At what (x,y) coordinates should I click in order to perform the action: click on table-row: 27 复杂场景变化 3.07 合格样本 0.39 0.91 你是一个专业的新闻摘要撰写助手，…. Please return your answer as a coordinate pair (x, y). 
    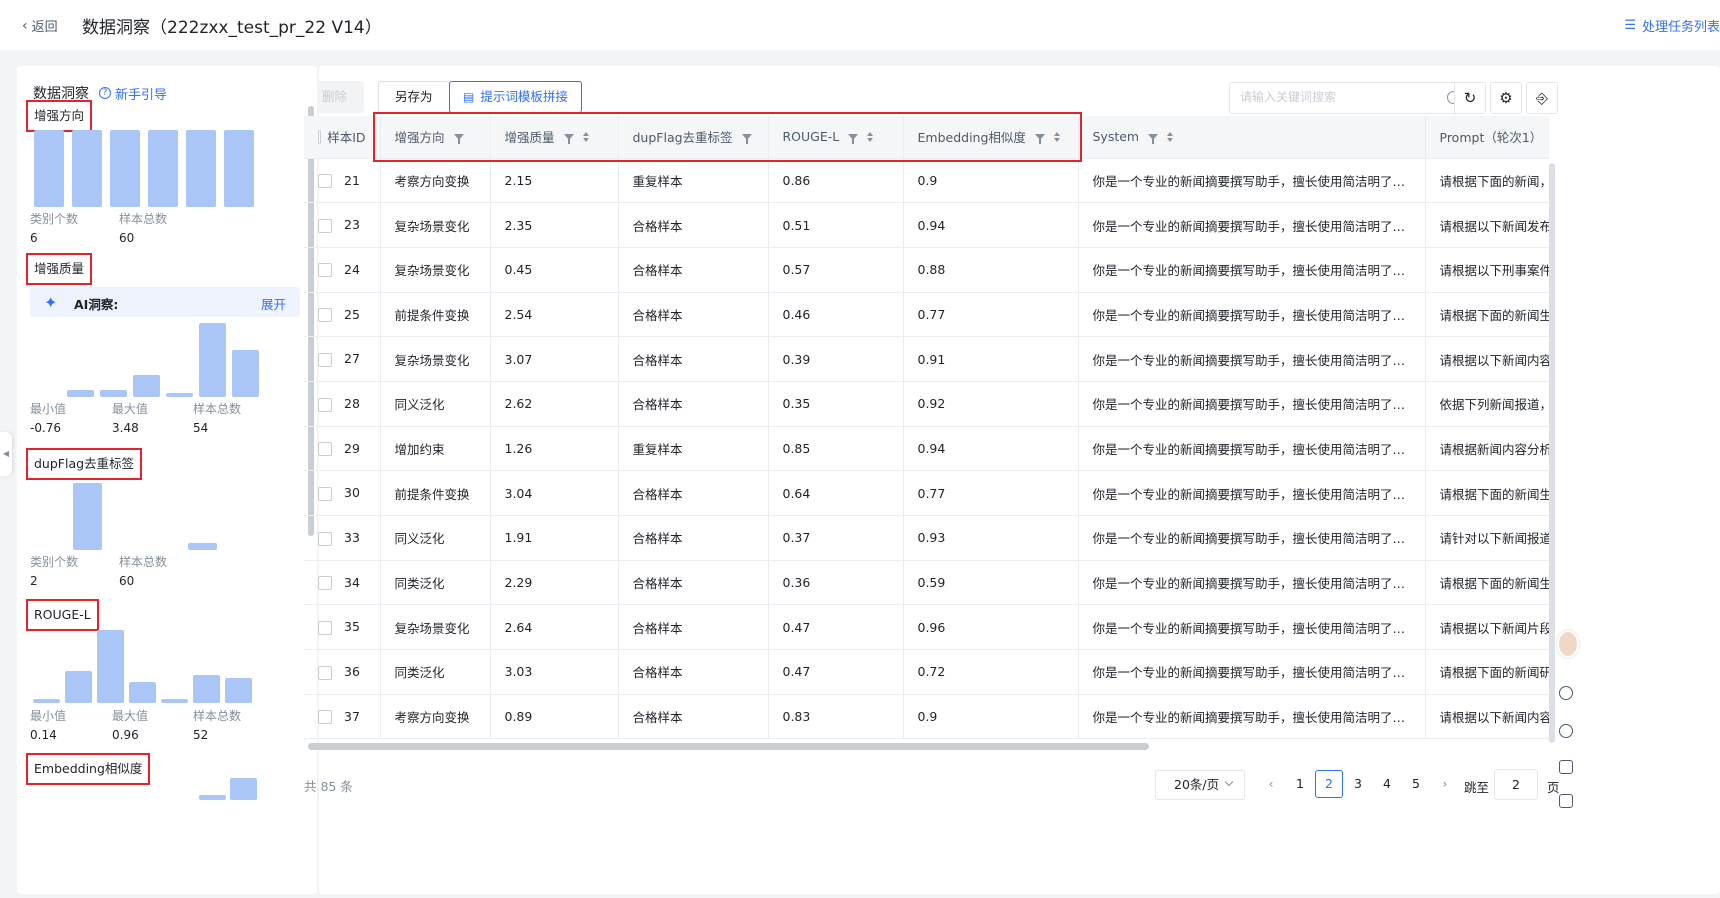
    Looking at the image, I should click on (926, 359).